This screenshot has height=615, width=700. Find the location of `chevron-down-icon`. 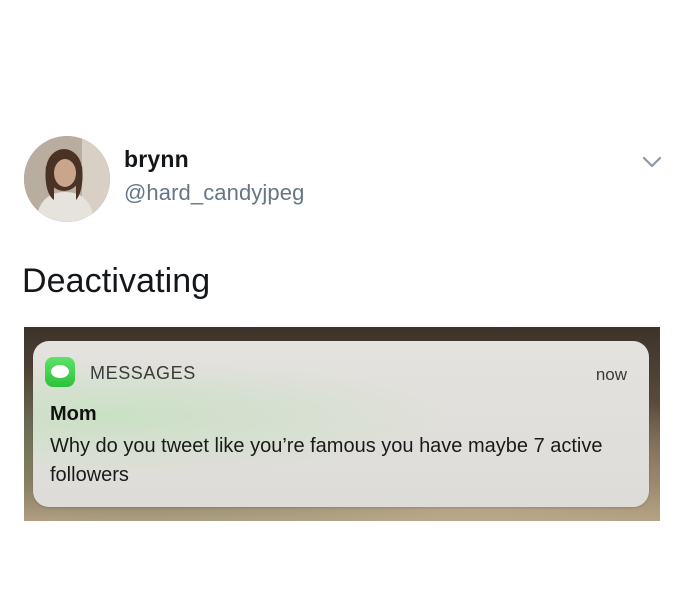

chevron-down-icon is located at coordinates (652, 162).